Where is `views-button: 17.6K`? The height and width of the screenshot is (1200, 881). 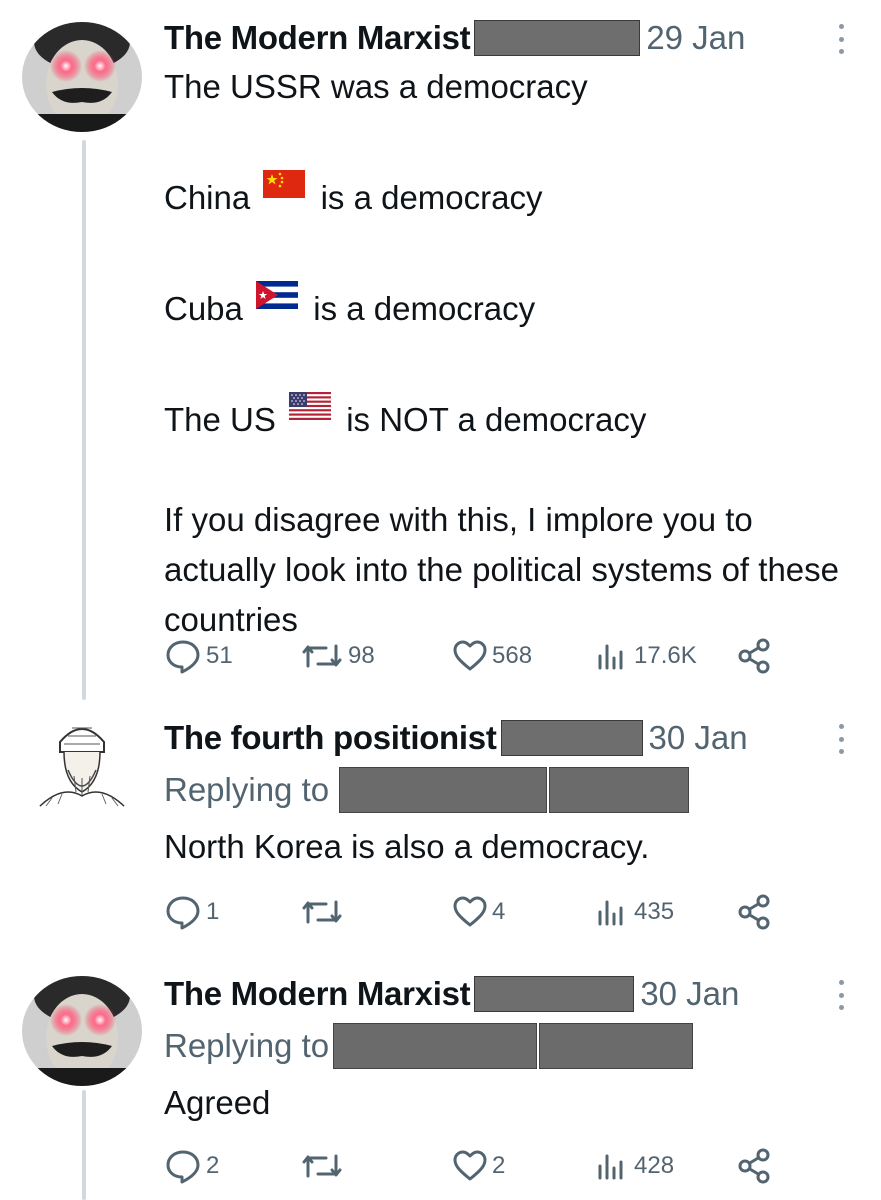
views-button: 17.6K is located at coordinates (645, 656).